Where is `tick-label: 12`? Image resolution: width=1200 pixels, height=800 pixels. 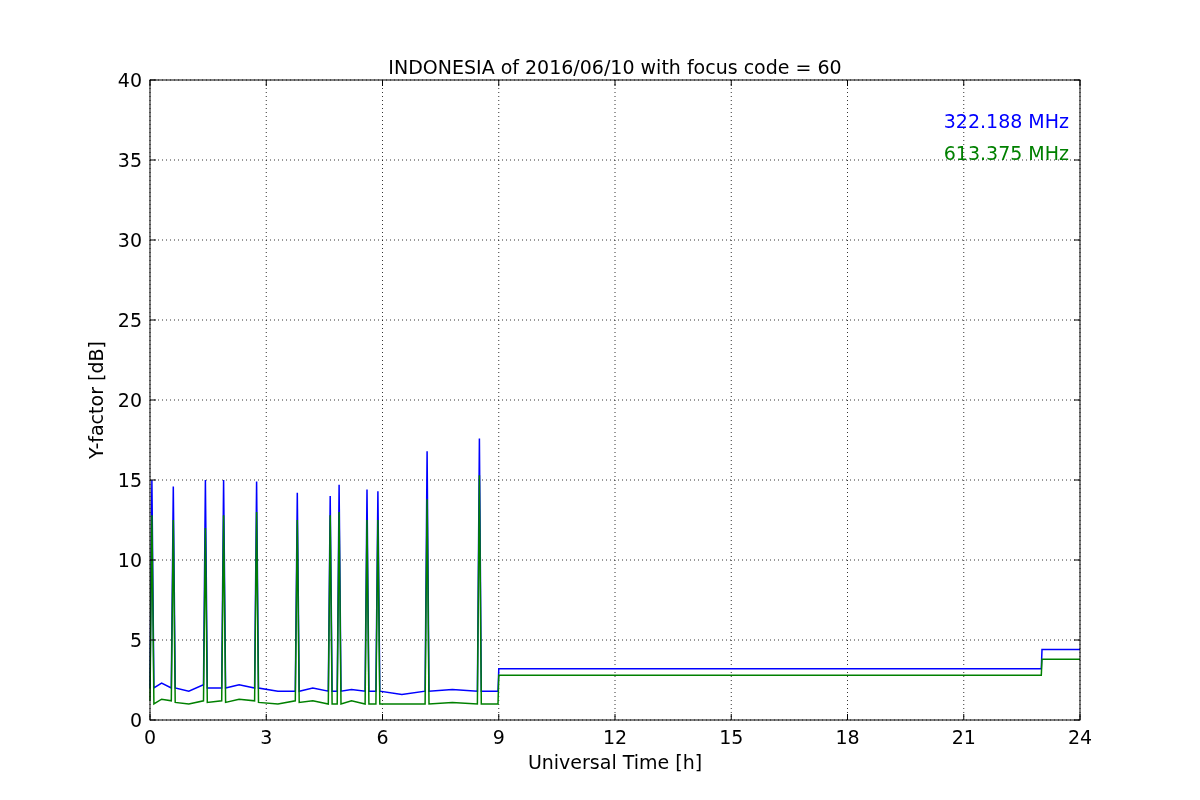
tick-label: 12 is located at coordinates (615, 737).